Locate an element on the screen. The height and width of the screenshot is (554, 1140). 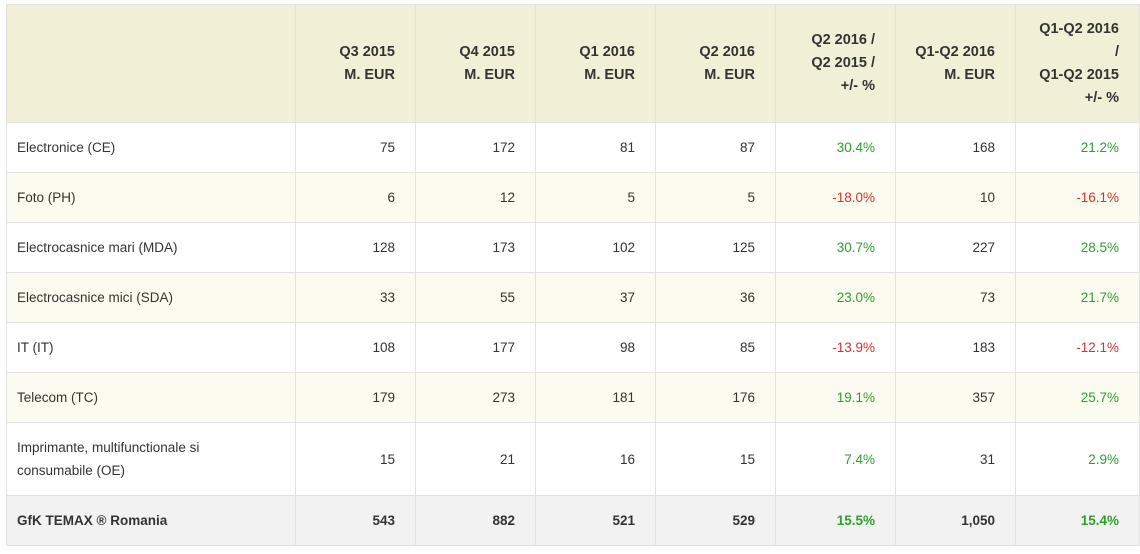
cell-h1-2016: 31 is located at coordinates (955, 459).